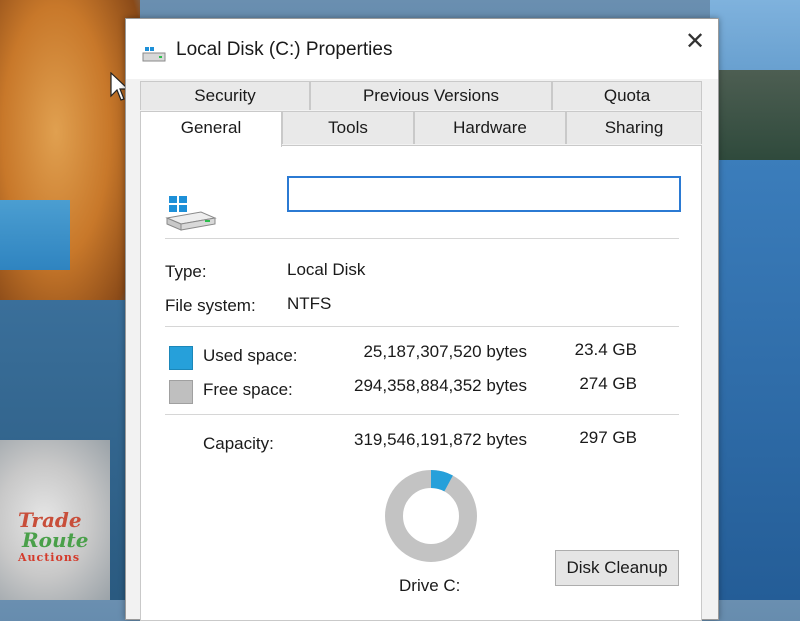  I want to click on type-value: Local Disk, so click(326, 269).